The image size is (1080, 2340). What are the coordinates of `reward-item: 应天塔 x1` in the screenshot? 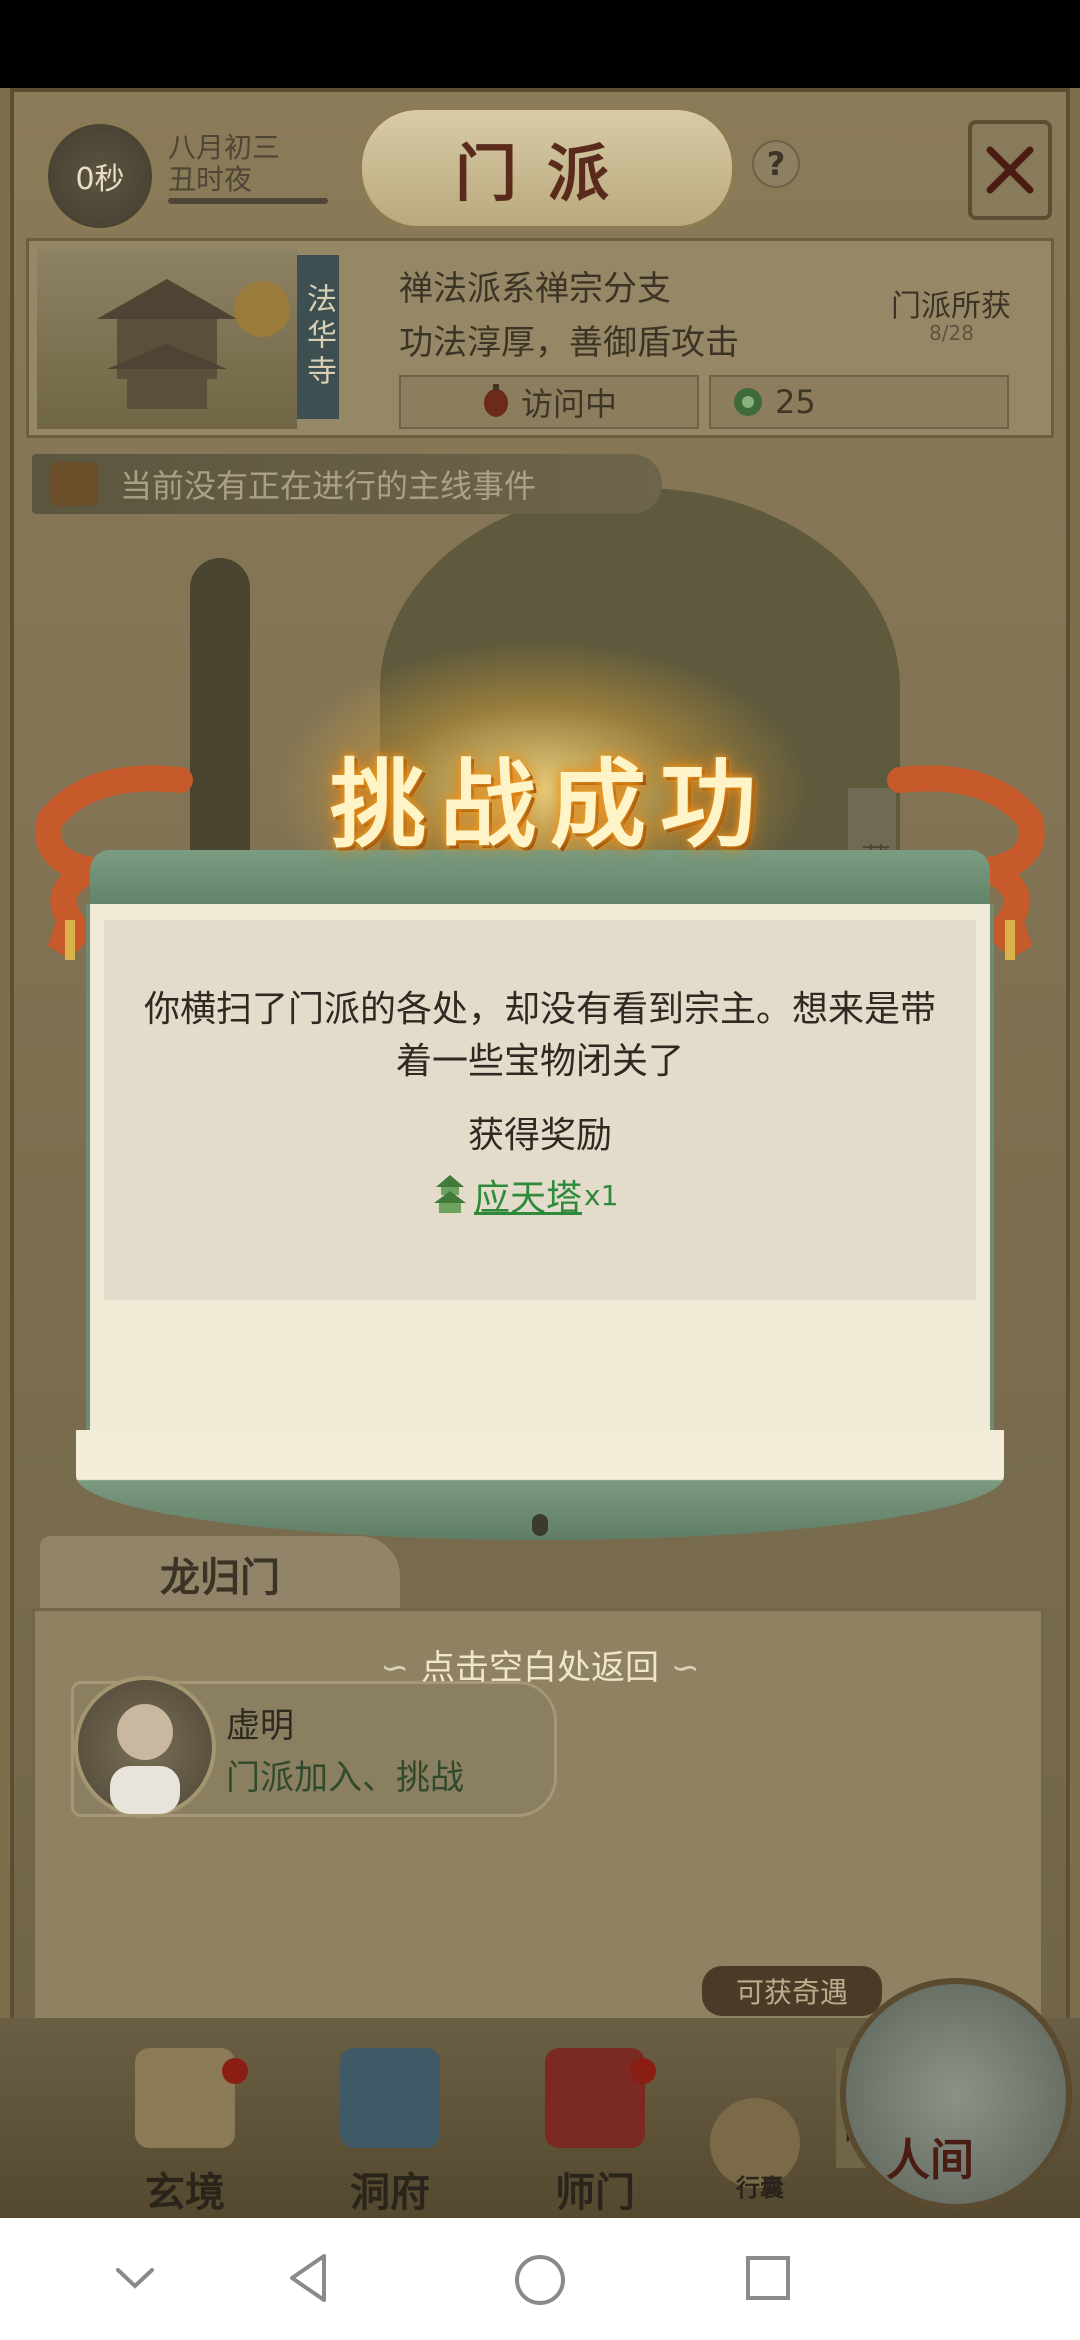 It's located at (560, 1195).